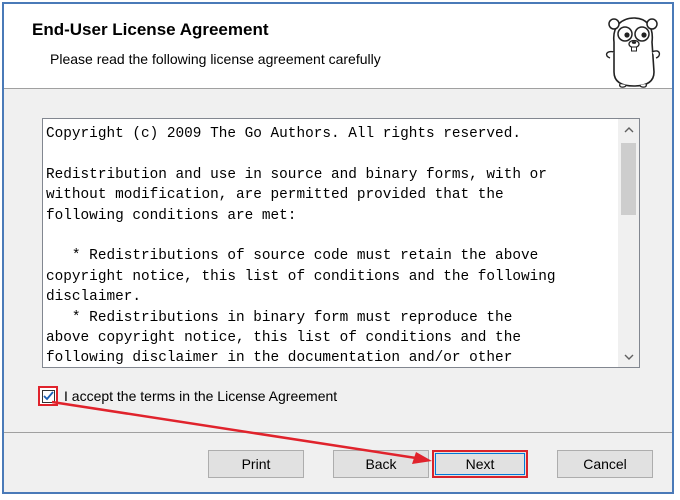 The height and width of the screenshot is (500, 680). Describe the element at coordinates (628, 129) in the screenshot. I see `chevron-up-icon` at that location.